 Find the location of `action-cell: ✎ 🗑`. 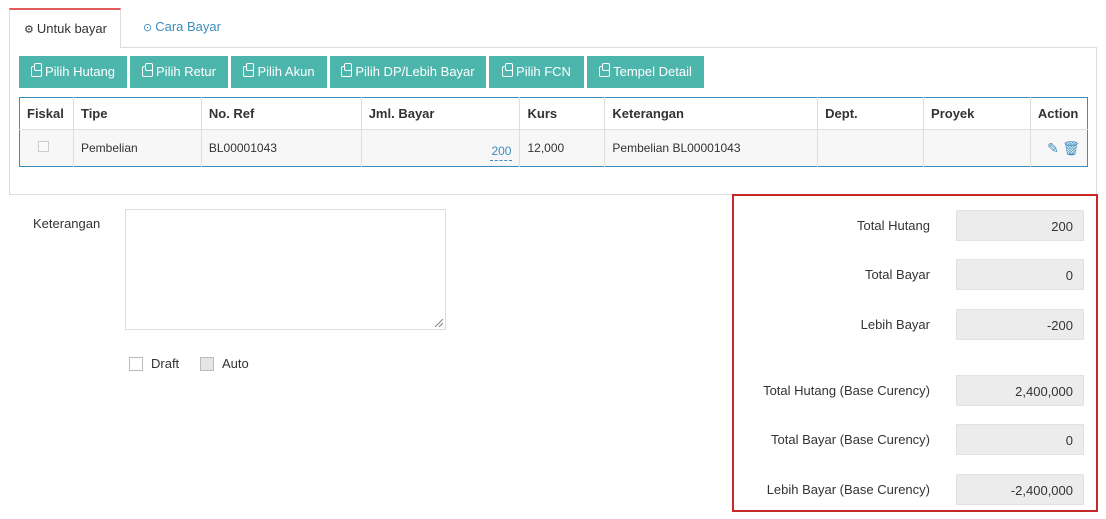

action-cell: ✎ 🗑 is located at coordinates (1059, 148).